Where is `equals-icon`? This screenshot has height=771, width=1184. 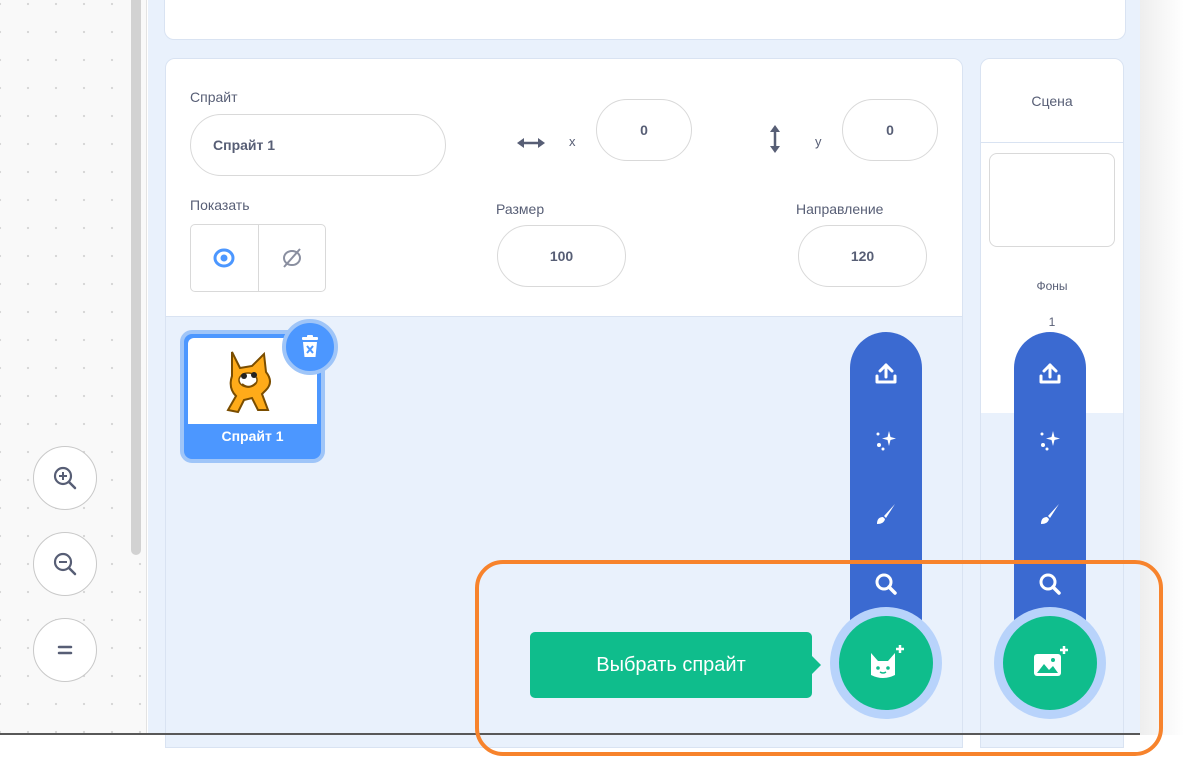
equals-icon is located at coordinates (65, 650).